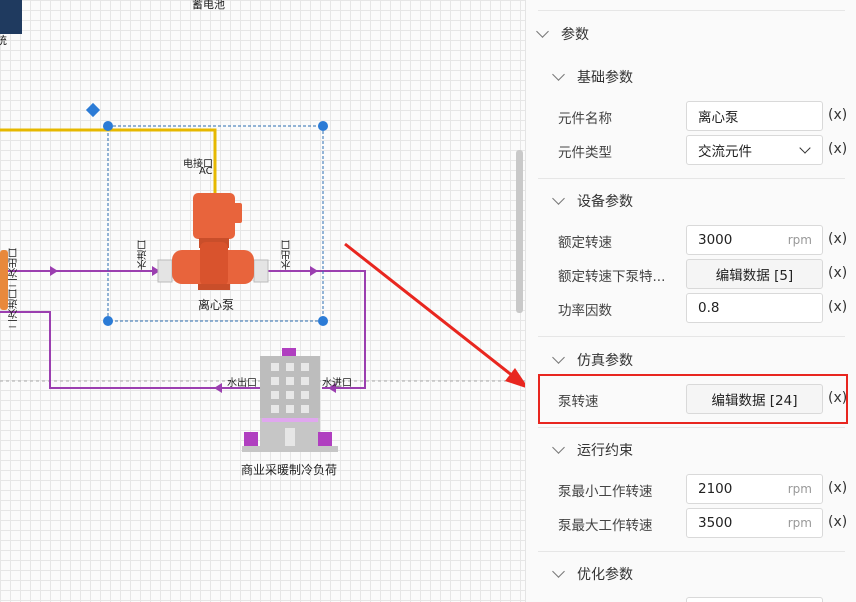 The height and width of the screenshot is (602, 856). Describe the element at coordinates (799, 240) in the screenshot. I see `rated-speed-unit: rpm` at that location.